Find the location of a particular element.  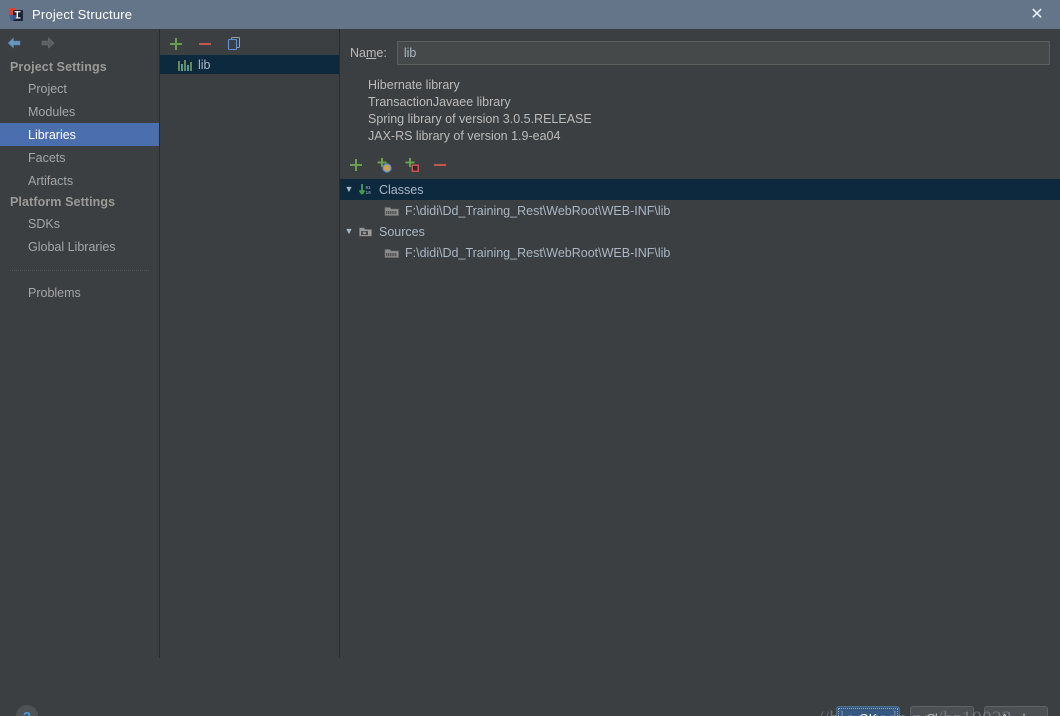

sidebar-item-problems: Problems is located at coordinates (79, 292).